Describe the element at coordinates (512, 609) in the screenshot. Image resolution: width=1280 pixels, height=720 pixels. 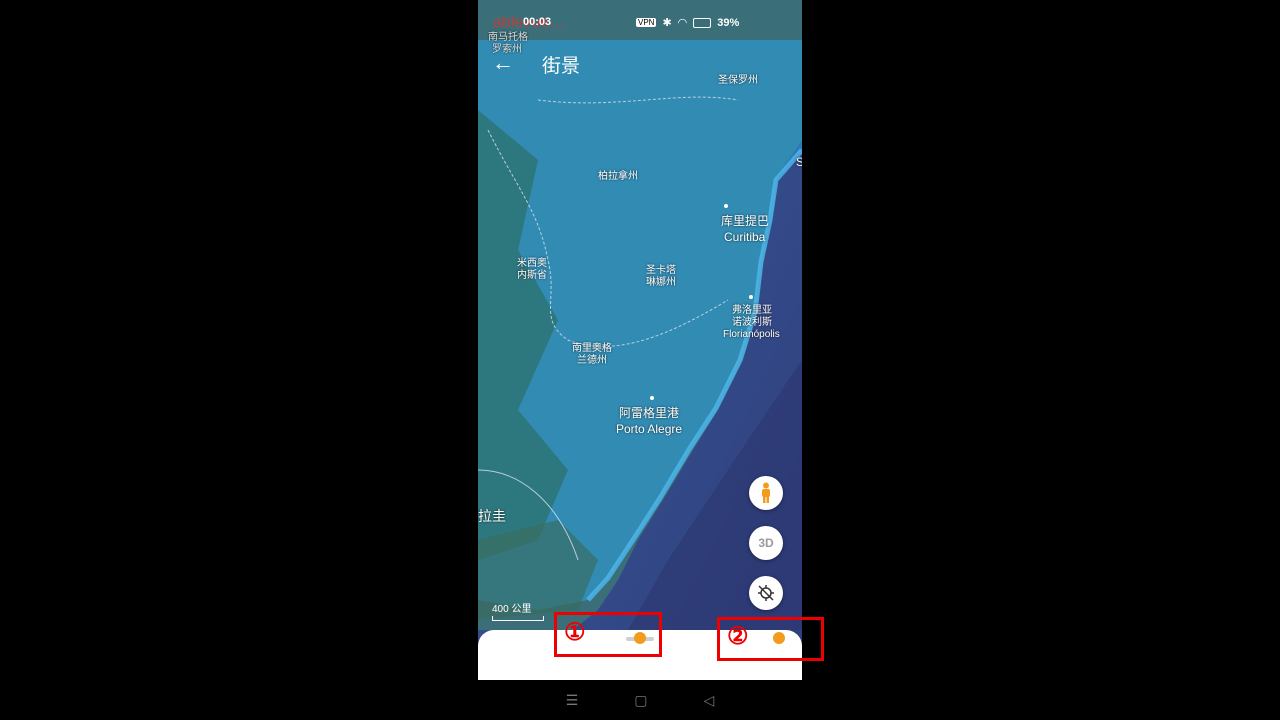
I see `scale-label: 400 公里` at that location.